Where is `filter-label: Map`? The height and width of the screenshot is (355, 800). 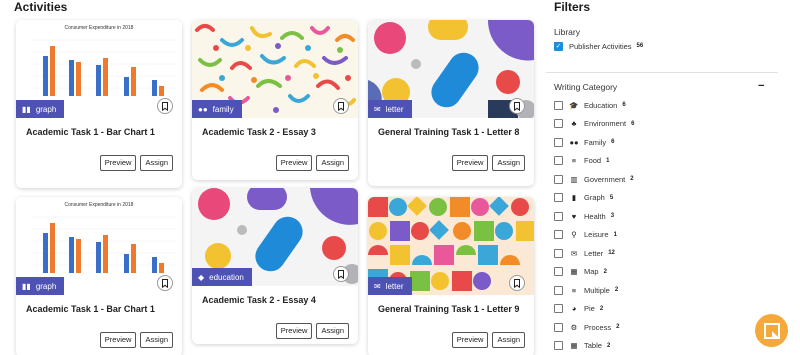
filter-label: Map is located at coordinates (591, 271).